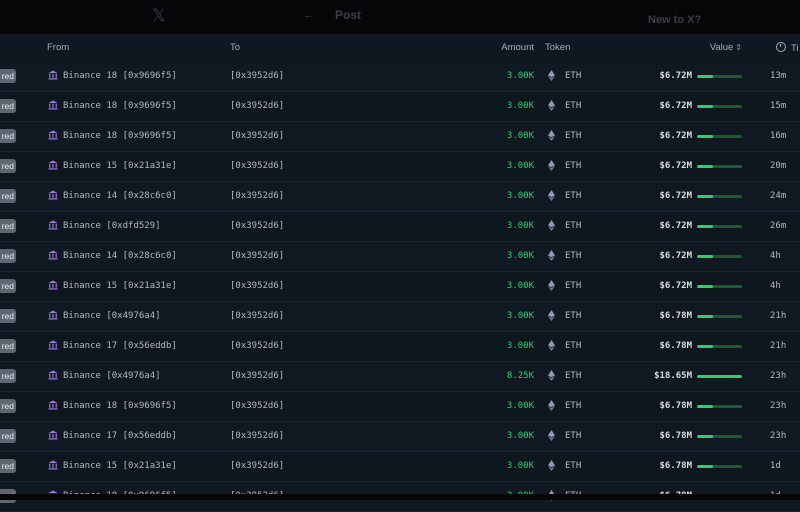 This screenshot has width=800, height=512. Describe the element at coordinates (738, 47) in the screenshot. I see `sort-icon: ⇕` at that location.